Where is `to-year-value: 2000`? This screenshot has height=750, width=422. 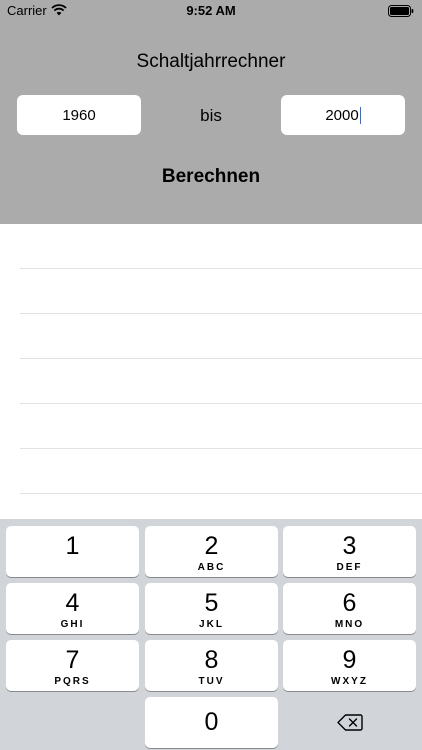 to-year-value: 2000 is located at coordinates (342, 115).